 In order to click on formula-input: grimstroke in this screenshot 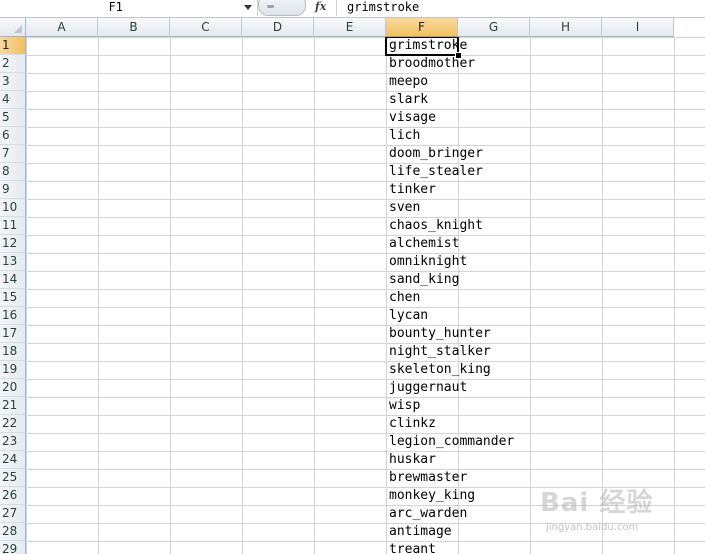, I will do `click(520, 8)`.